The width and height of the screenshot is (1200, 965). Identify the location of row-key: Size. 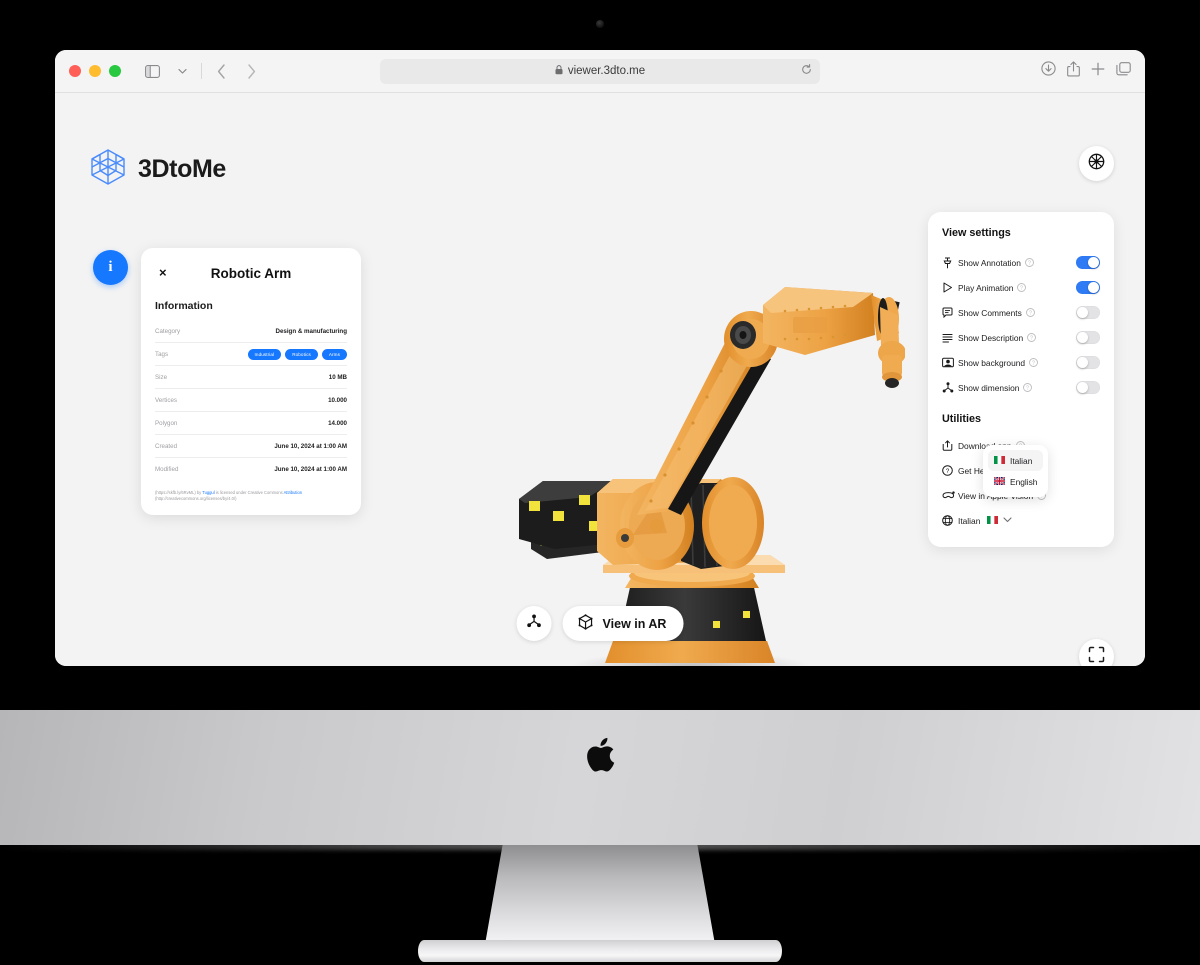
(161, 377).